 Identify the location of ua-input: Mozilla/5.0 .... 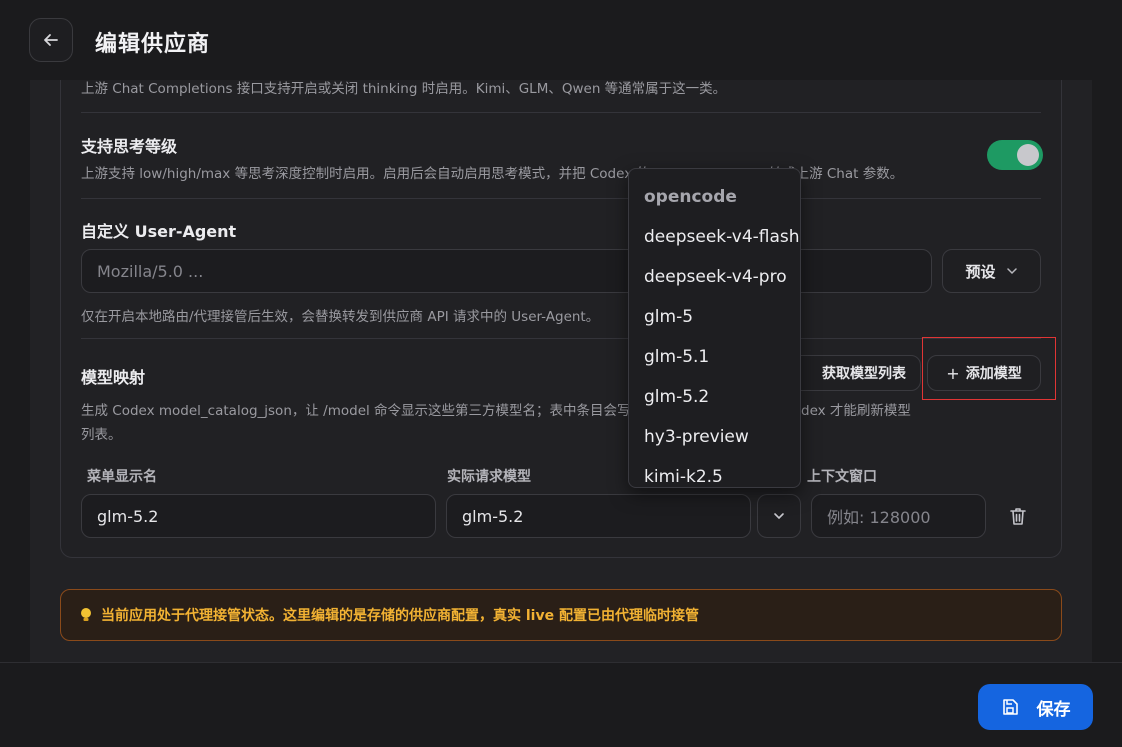
(506, 271).